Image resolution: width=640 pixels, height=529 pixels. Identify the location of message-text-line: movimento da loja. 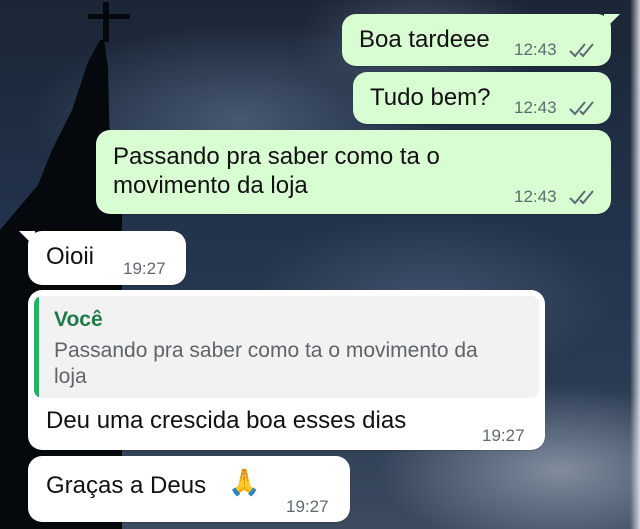
(210, 185).